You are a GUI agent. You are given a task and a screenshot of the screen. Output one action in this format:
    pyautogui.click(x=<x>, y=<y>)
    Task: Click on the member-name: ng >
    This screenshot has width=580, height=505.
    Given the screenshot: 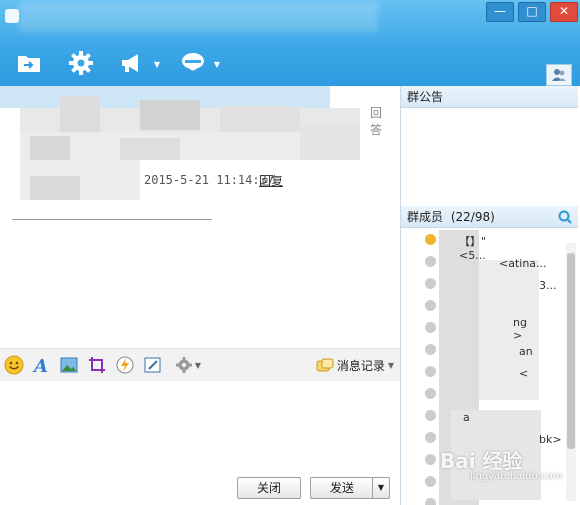 What is the action you would take?
    pyautogui.click(x=520, y=329)
    